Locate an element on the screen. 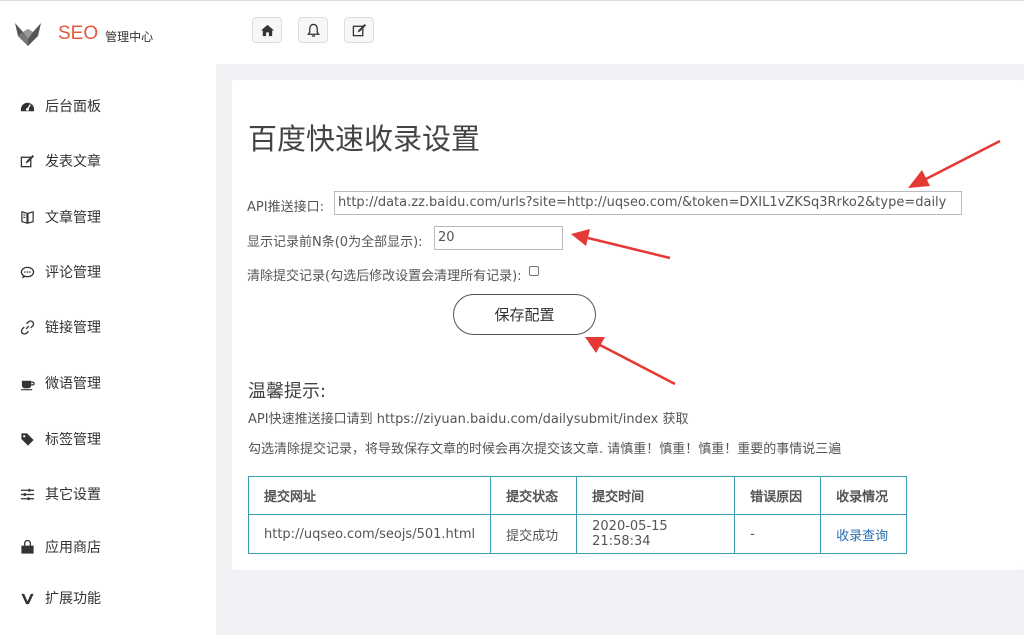 Image resolution: width=1024 pixels, height=635 pixels. sidebar-item-label: 发表文章 is located at coordinates (73, 162).